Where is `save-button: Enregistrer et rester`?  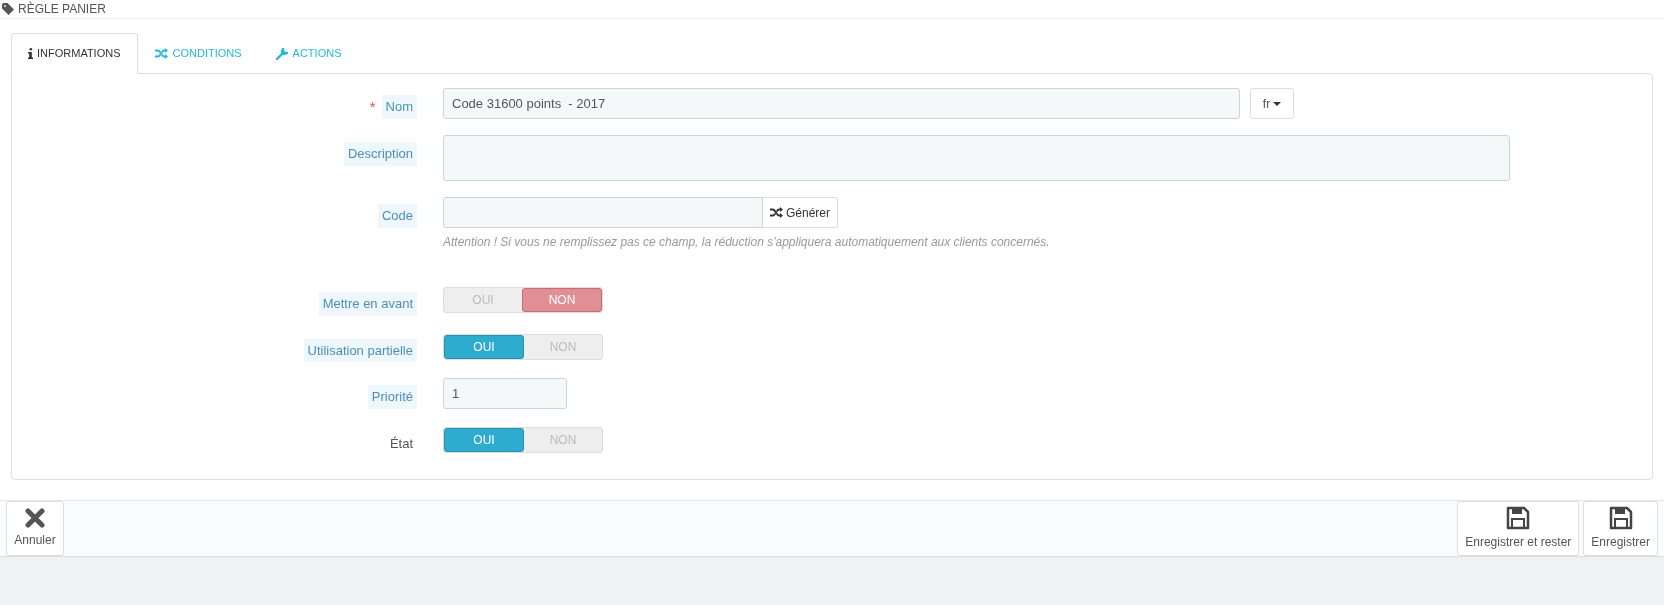 save-button: Enregistrer et rester is located at coordinates (1518, 528).